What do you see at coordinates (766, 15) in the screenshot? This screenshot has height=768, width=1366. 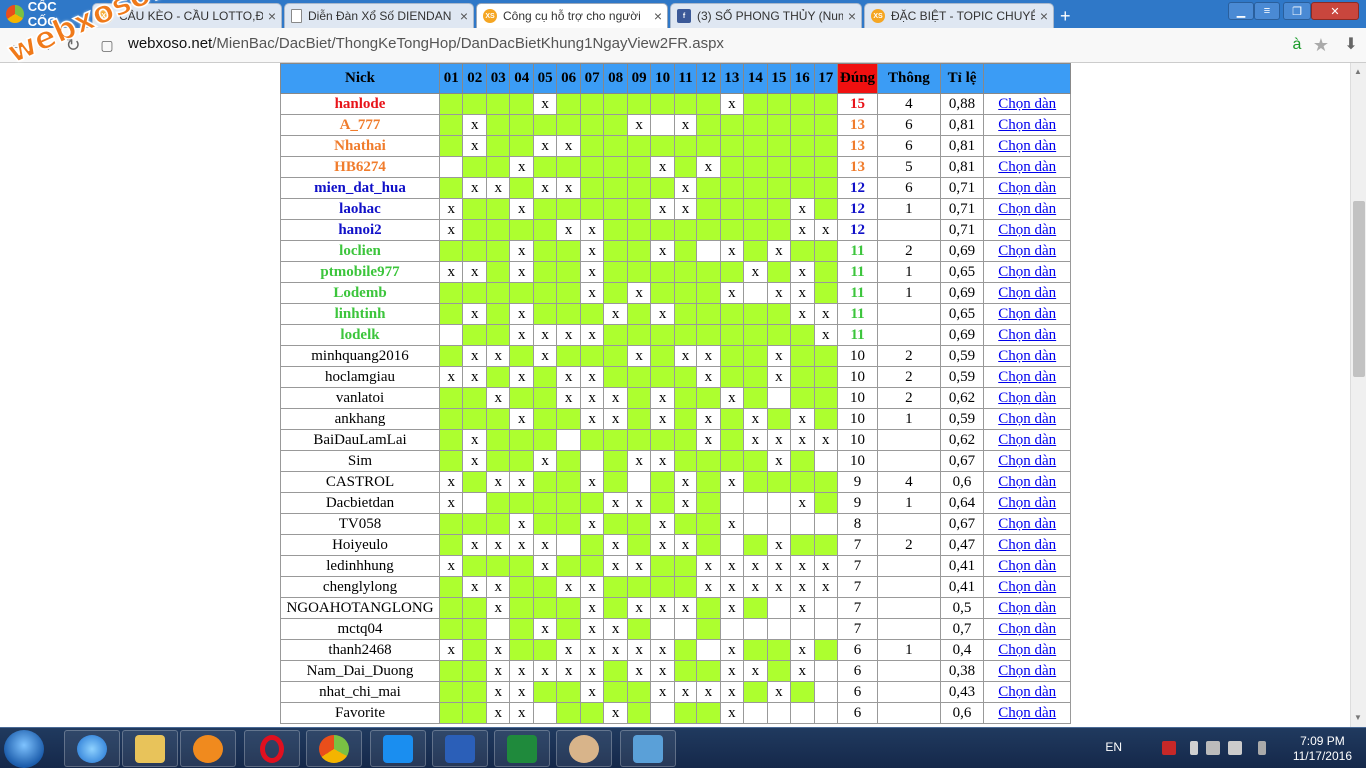 I see `tab-4: f (3) SỐ PHONG THỦY (Num ×` at bounding box center [766, 15].